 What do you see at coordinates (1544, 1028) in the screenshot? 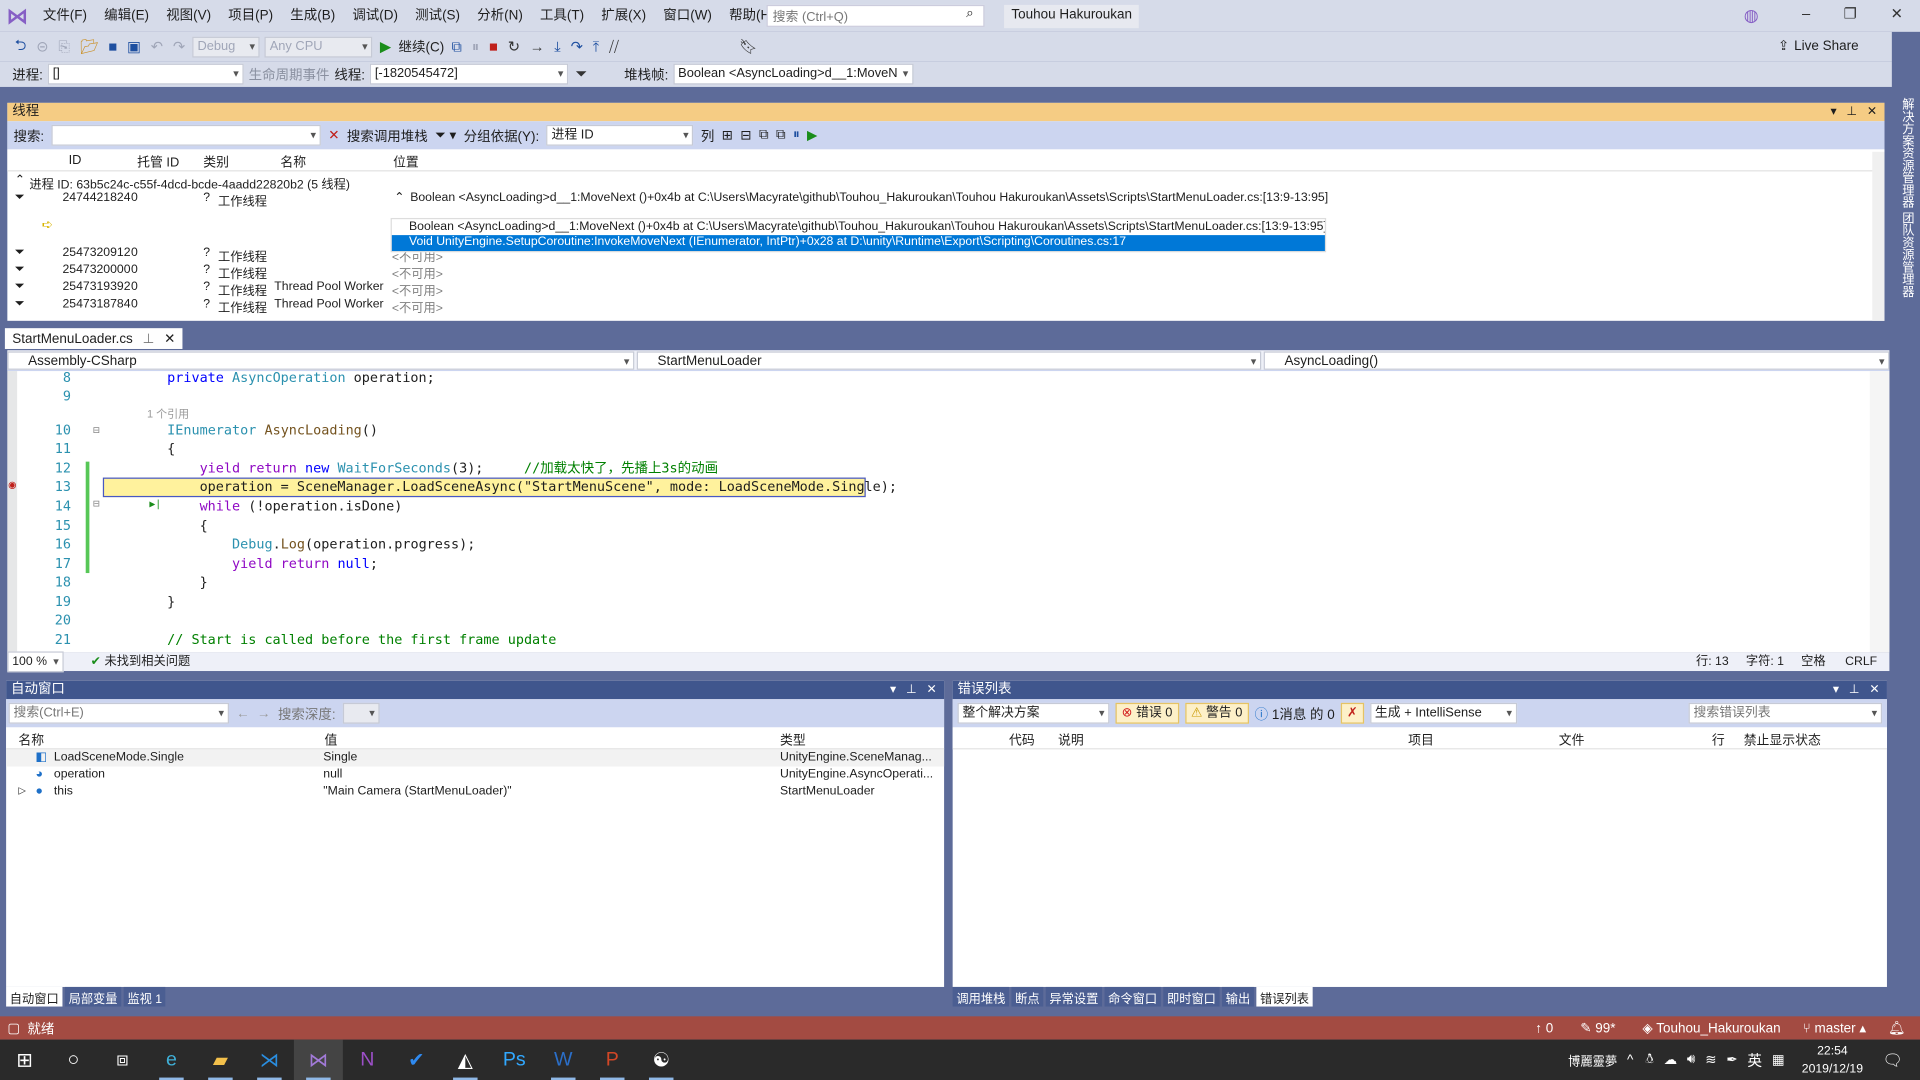
I see `publish-icon: ↑ 0` at bounding box center [1544, 1028].